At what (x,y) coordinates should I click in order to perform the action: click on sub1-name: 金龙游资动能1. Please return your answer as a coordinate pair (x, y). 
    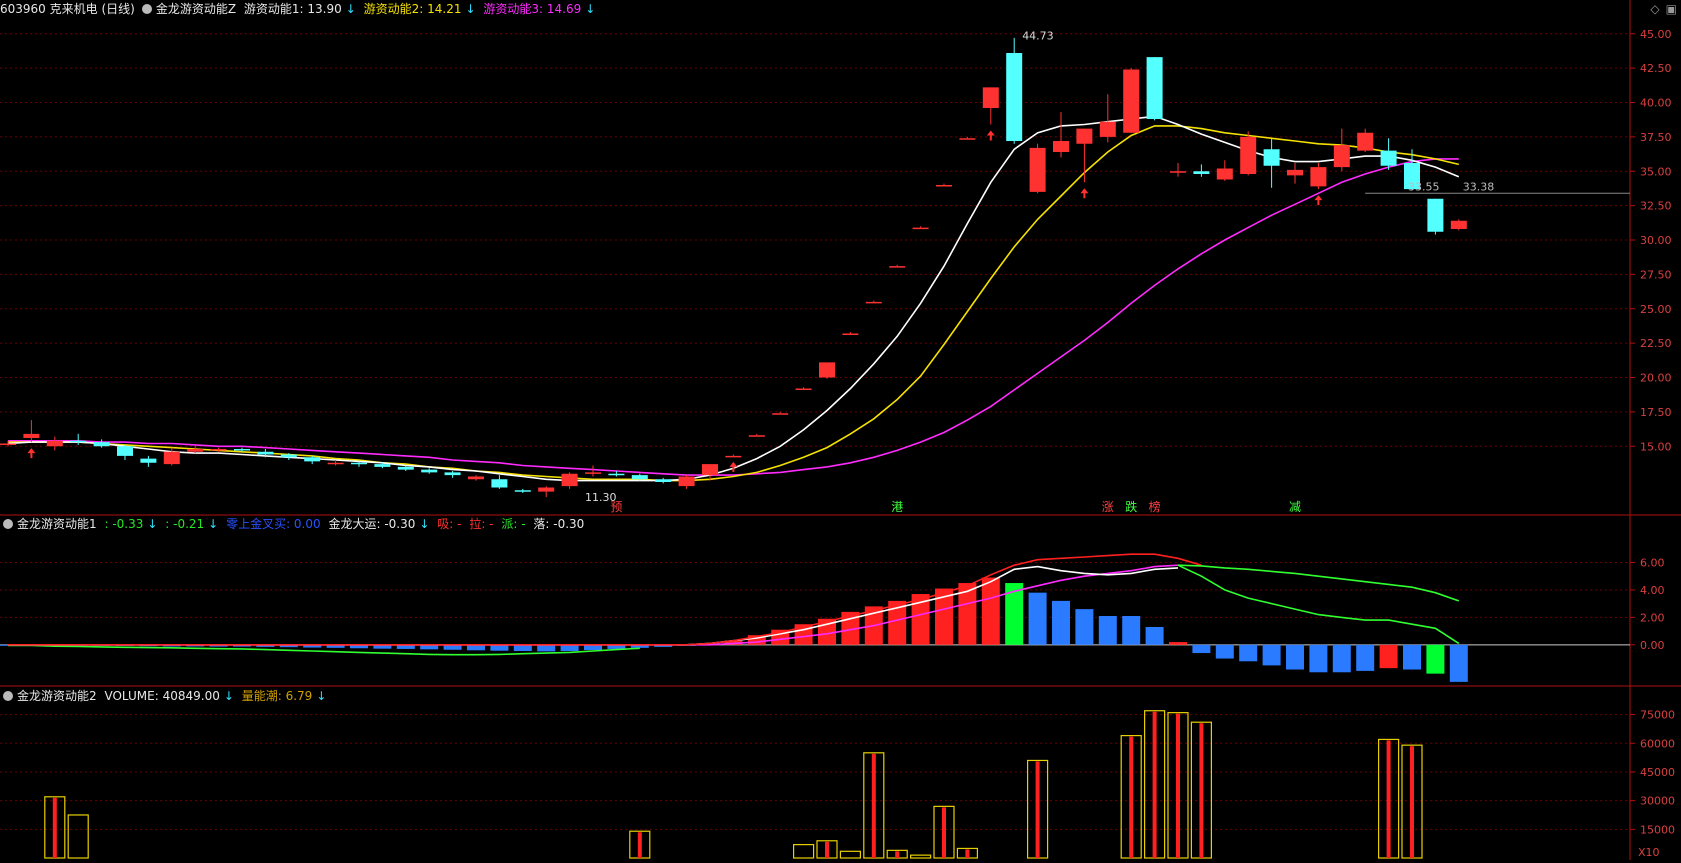
    Looking at the image, I should click on (57, 524).